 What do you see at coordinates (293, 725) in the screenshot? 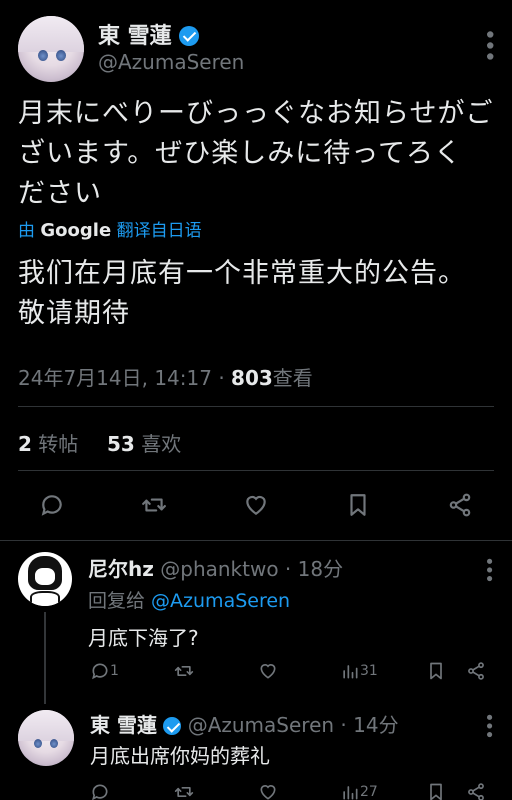
I see `reply-author-handle: @AzumaSeren · 14分` at bounding box center [293, 725].